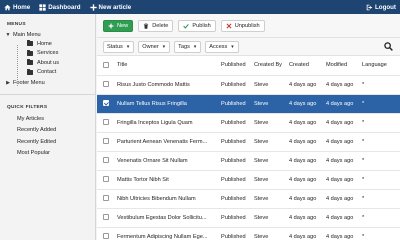 Image resolution: width=400 pixels, height=240 pixels. I want to click on check-icon, so click(186, 26).